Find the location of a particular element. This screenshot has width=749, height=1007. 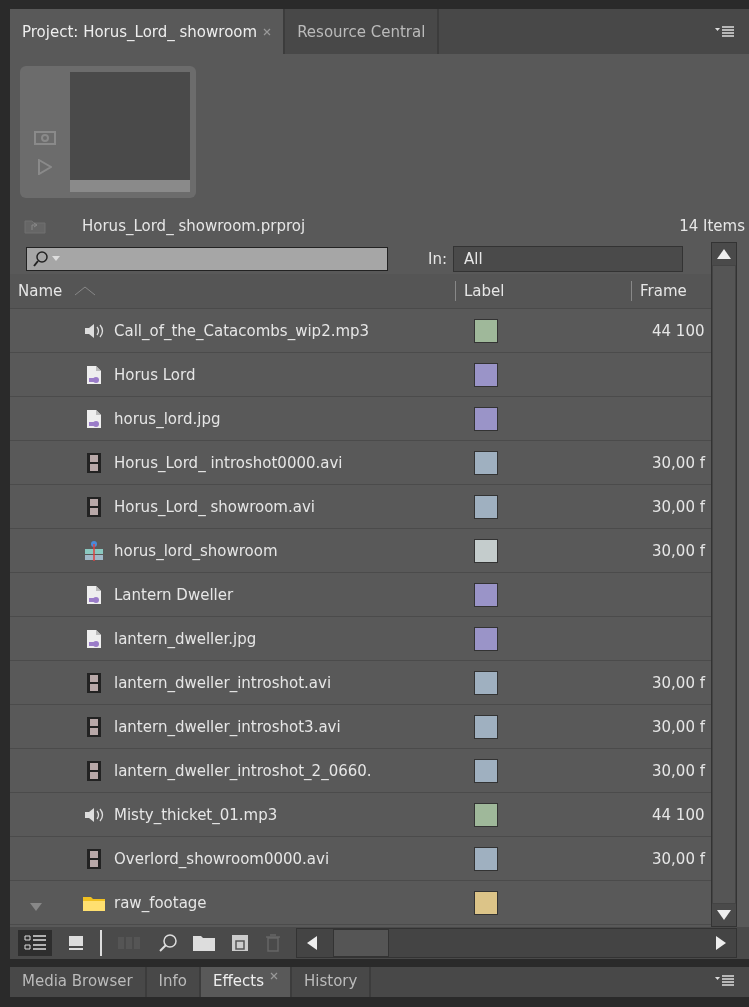

file-name: Horus Lord is located at coordinates (289, 374).